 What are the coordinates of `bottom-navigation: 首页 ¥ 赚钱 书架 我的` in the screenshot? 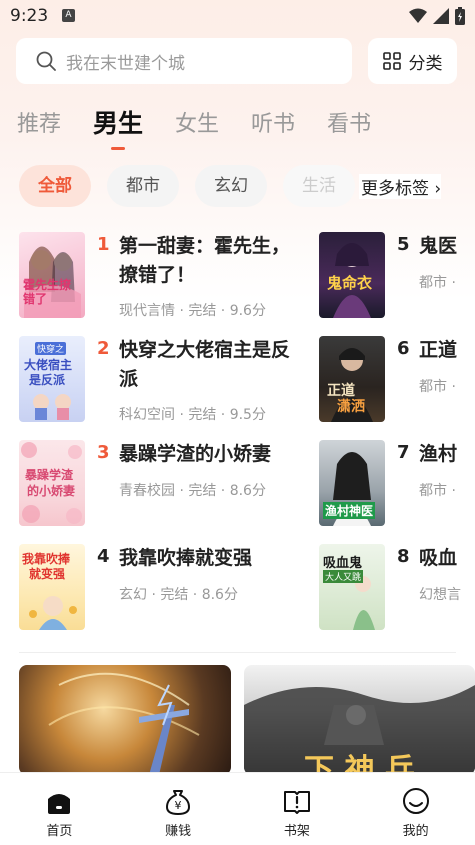 It's located at (237, 808).